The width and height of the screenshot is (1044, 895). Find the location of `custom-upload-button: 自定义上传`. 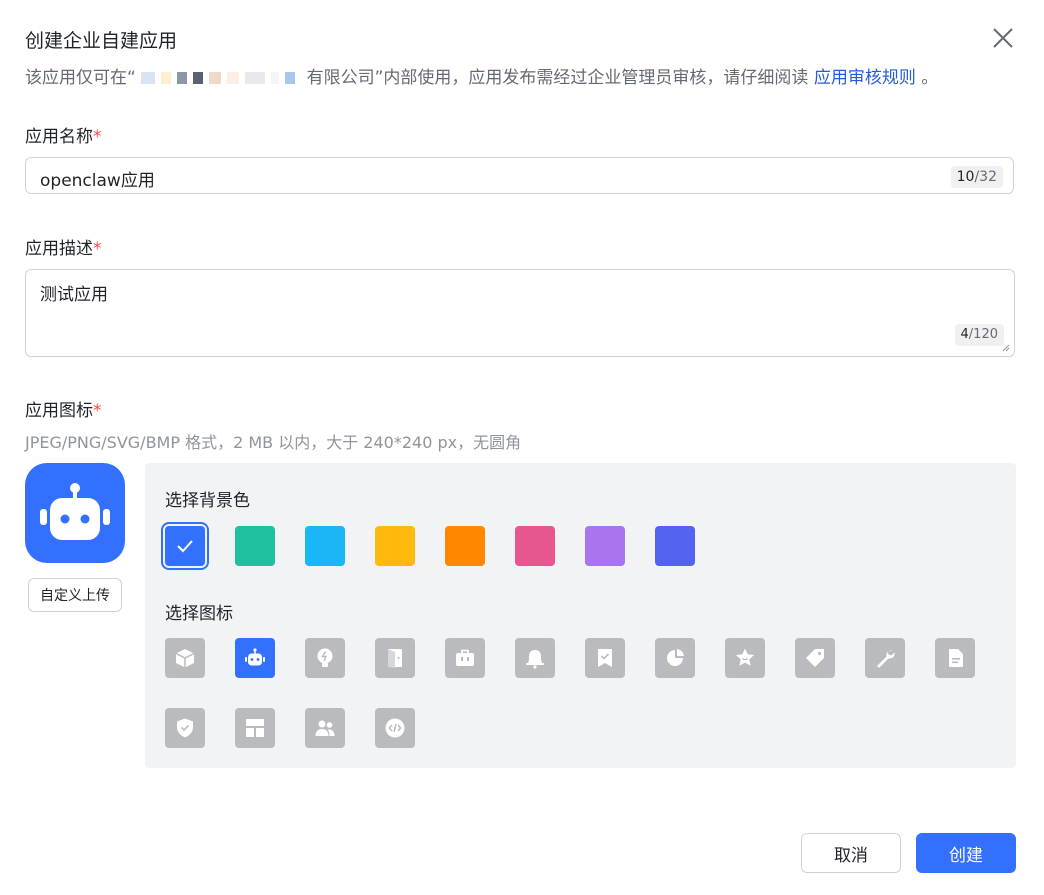

custom-upload-button: 自定义上传 is located at coordinates (75, 595).